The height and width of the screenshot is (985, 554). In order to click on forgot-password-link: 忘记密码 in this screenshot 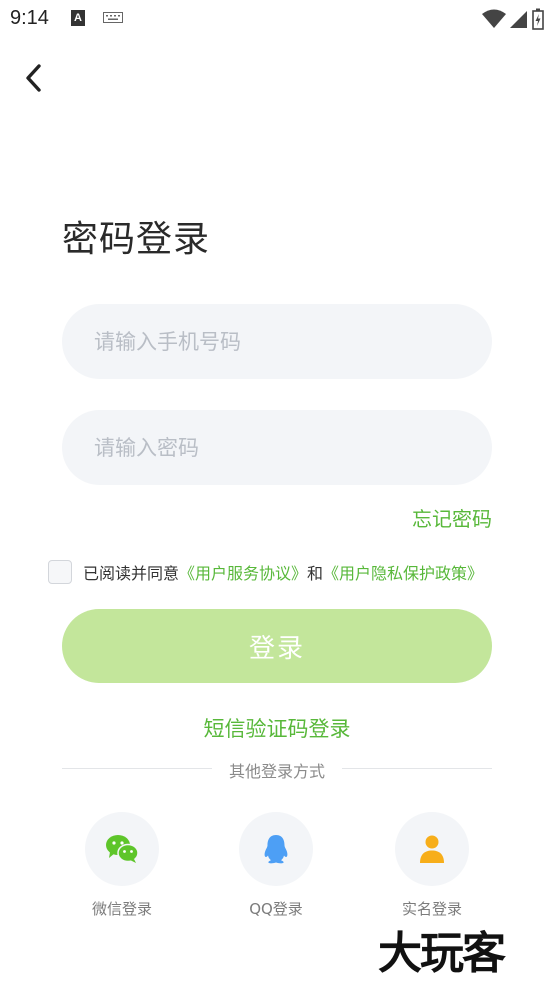, I will do `click(452, 517)`.